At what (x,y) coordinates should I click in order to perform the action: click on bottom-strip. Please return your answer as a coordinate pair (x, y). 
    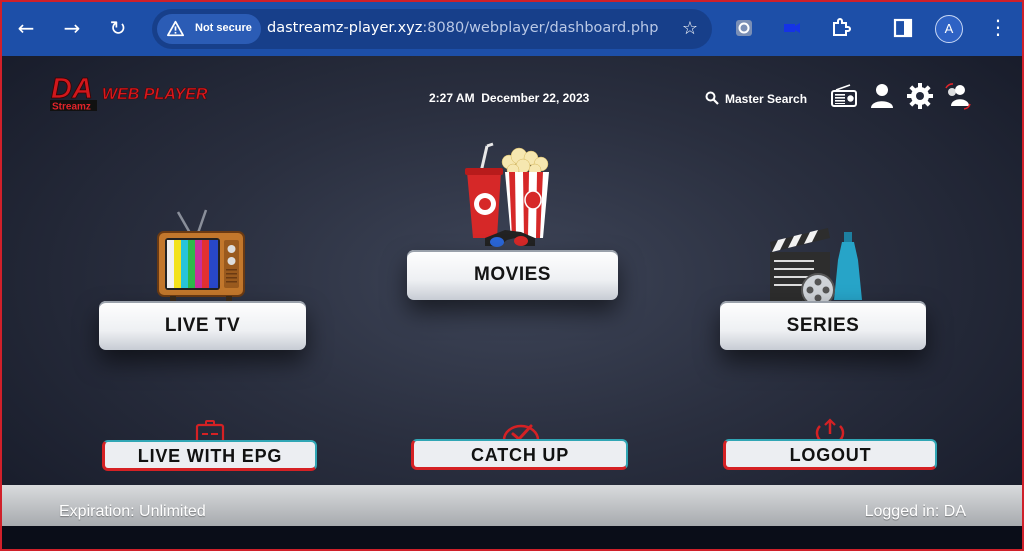
    Looking at the image, I should click on (512, 537).